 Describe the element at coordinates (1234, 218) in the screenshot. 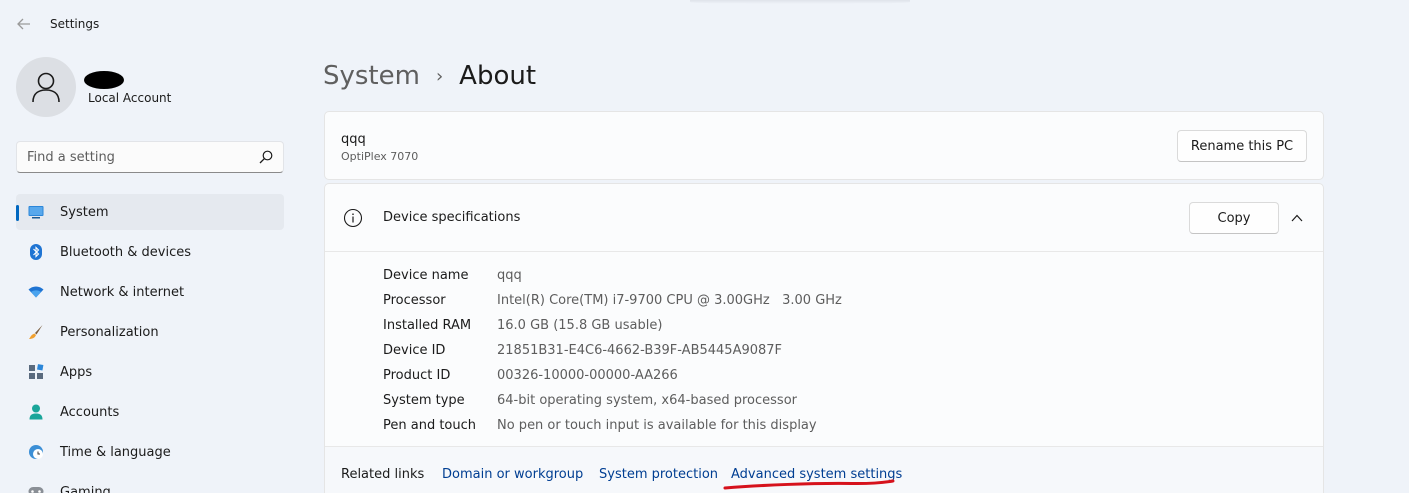

I see `copy-button: Copy` at that location.